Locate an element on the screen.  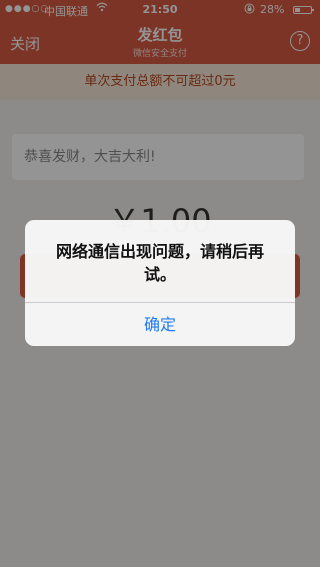
alert-message: 网络通信出现问题，请稍后再试。 is located at coordinates (159, 263).